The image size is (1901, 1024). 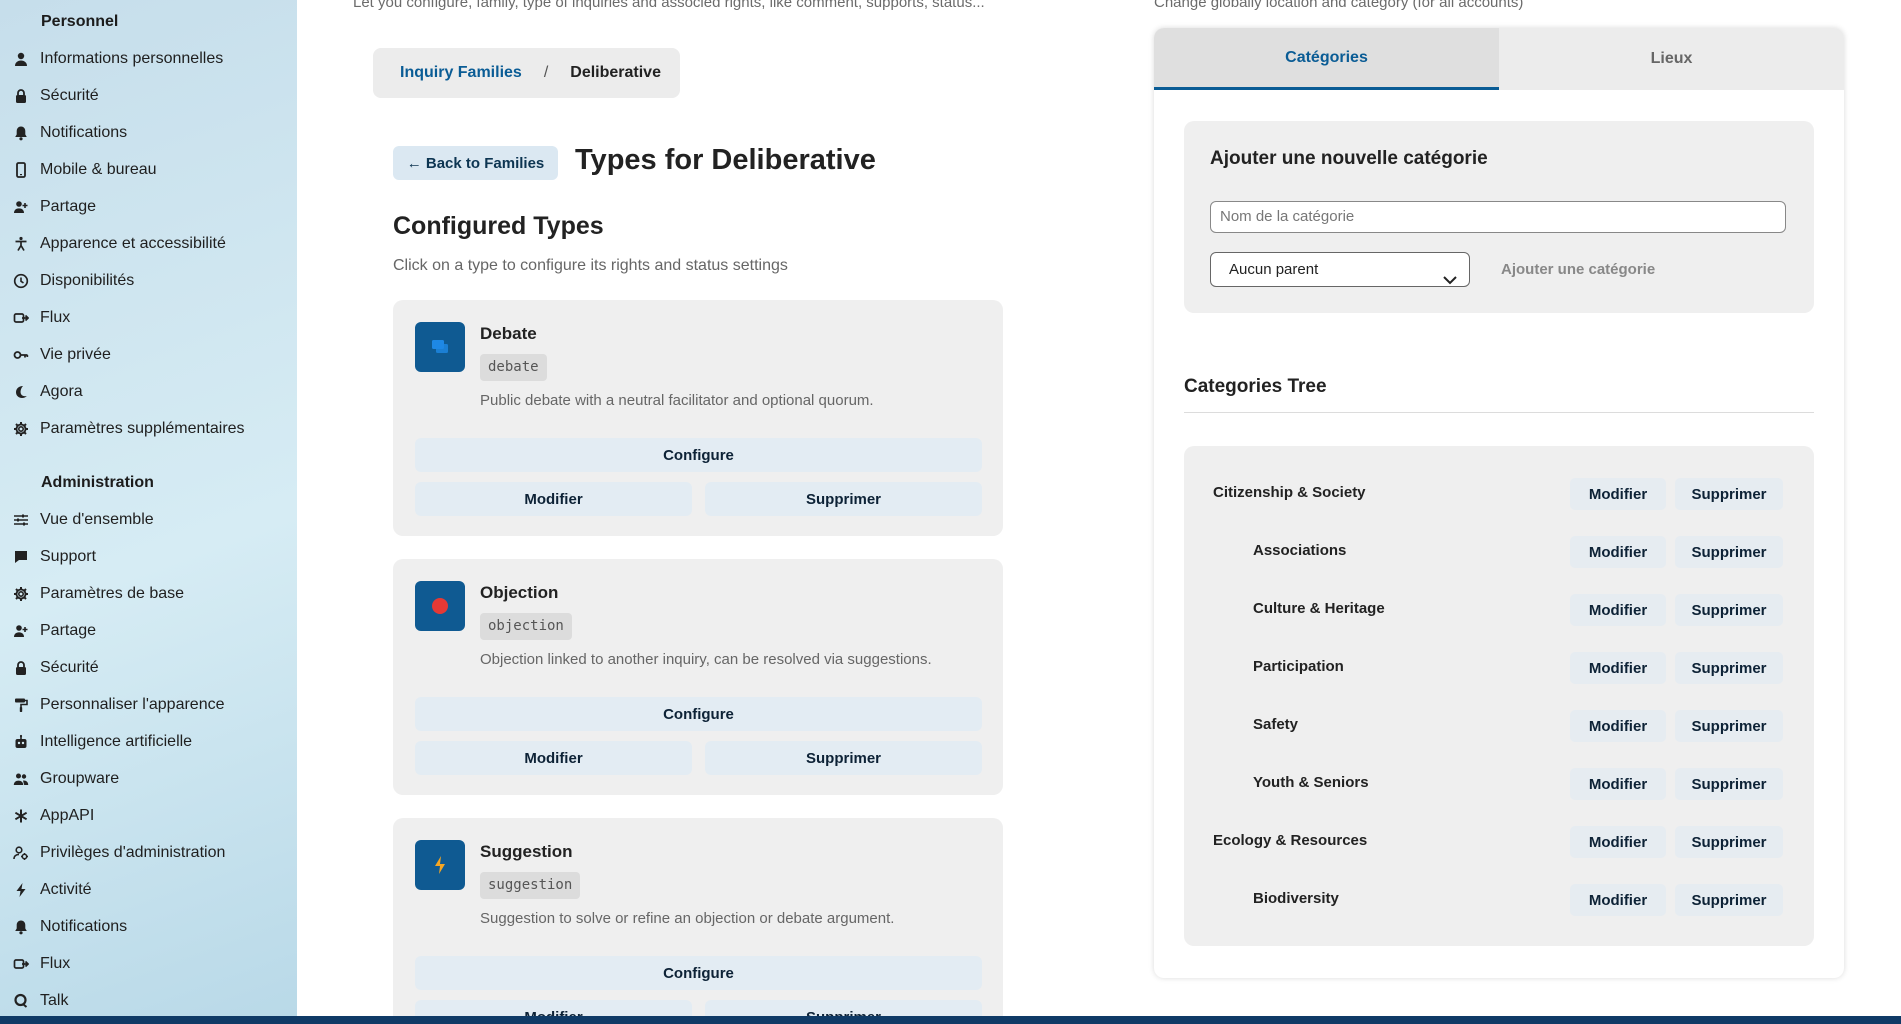 I want to click on type-key-badge: objection, so click(x=526, y=626).